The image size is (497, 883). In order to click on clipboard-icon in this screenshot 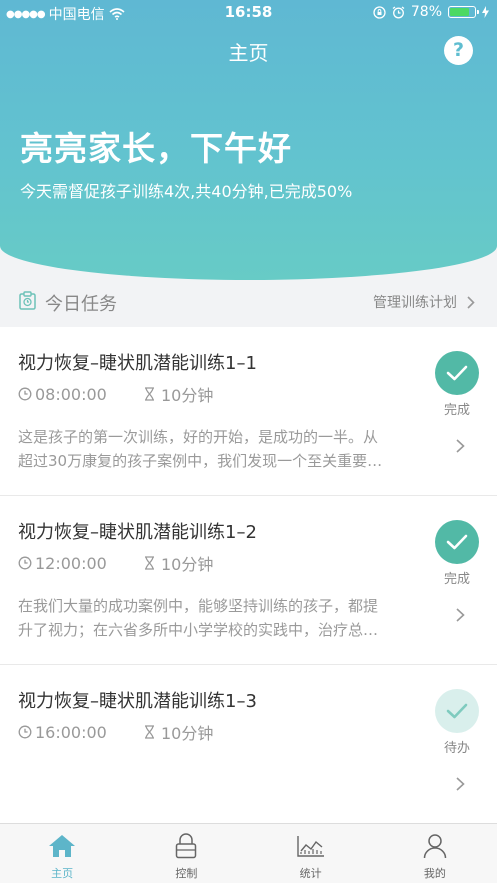, I will do `click(27, 300)`.